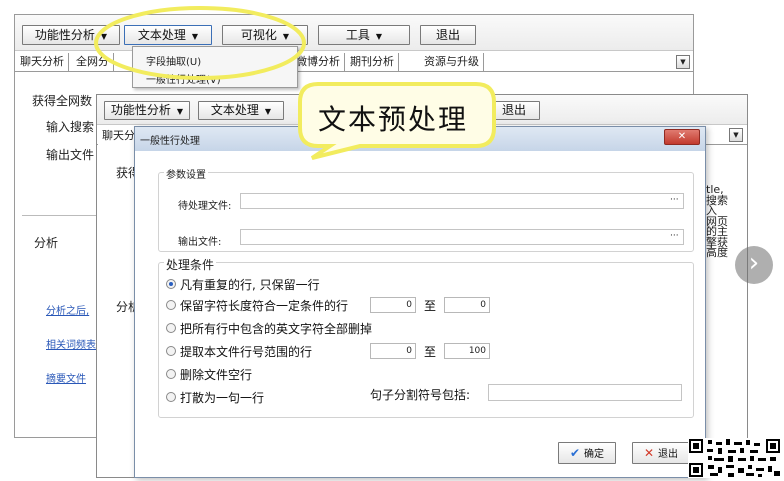 This screenshot has width=784, height=481. What do you see at coordinates (393, 119) in the screenshot?
I see `callout-text: 文本预处理` at bounding box center [393, 119].